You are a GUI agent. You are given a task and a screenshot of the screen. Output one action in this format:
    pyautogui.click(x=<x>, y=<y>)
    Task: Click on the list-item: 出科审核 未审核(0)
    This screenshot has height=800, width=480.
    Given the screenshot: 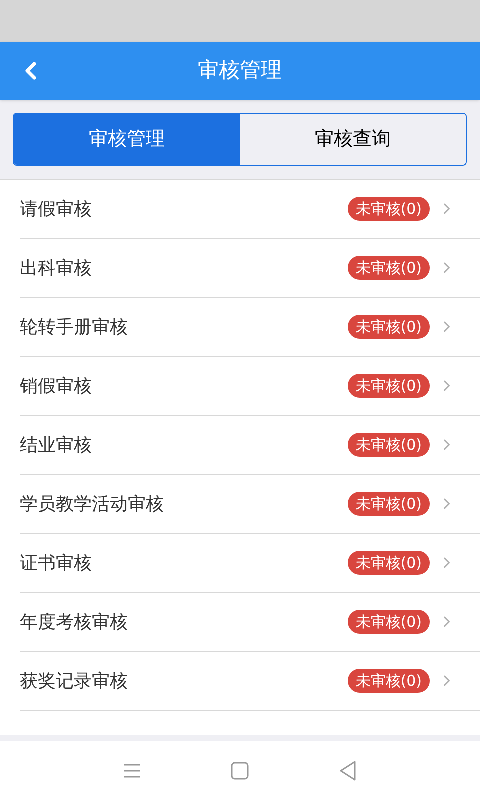 What is the action you would take?
    pyautogui.click(x=250, y=268)
    